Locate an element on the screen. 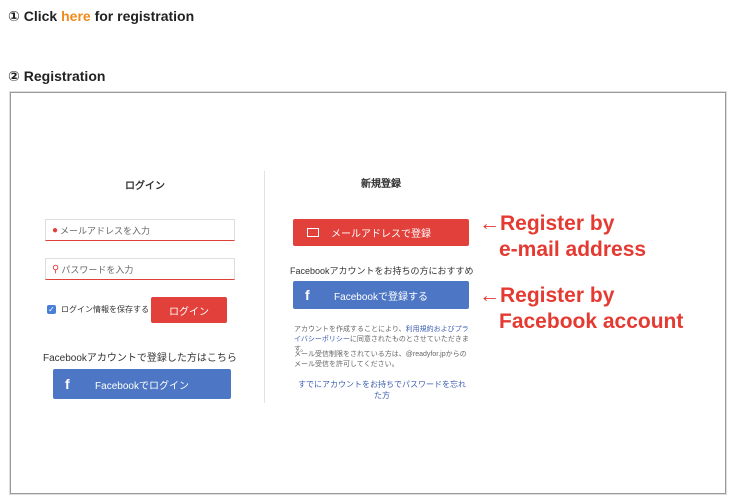 Image resolution: width=736 pixels, height=504 pixels. login-button: ログイン is located at coordinates (189, 310).